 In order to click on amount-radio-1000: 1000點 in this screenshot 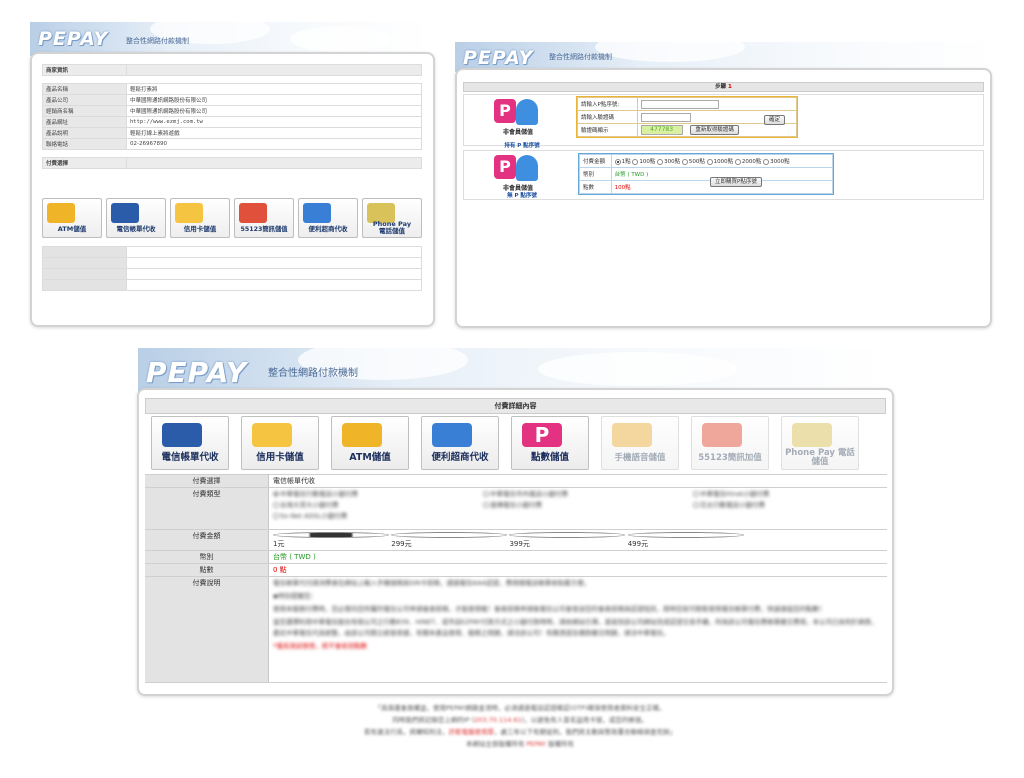, I will do `click(719, 161)`.